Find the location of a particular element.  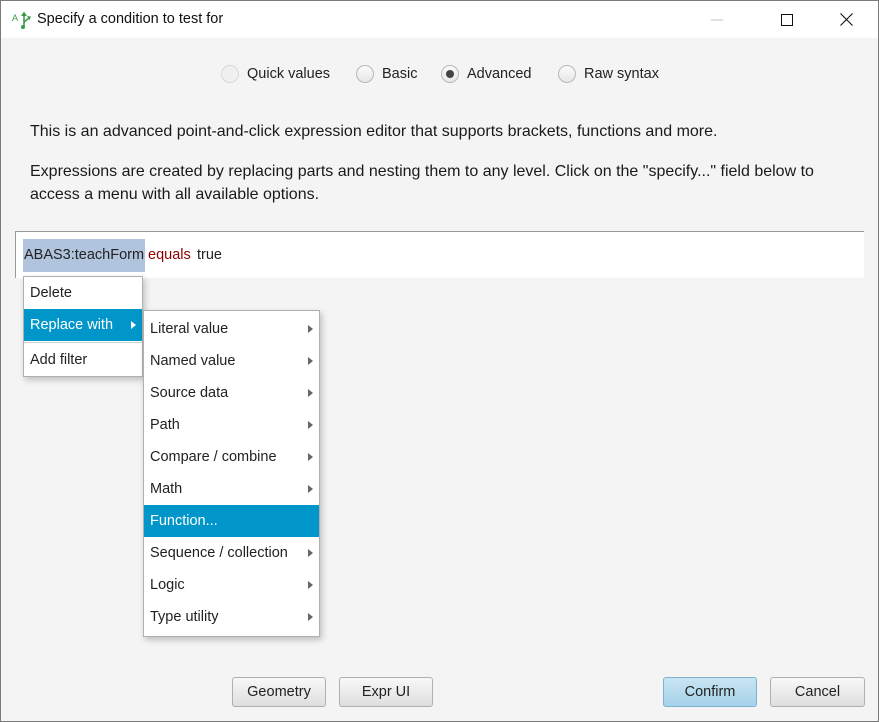

expr-ui-button: Expr UI is located at coordinates (386, 692).